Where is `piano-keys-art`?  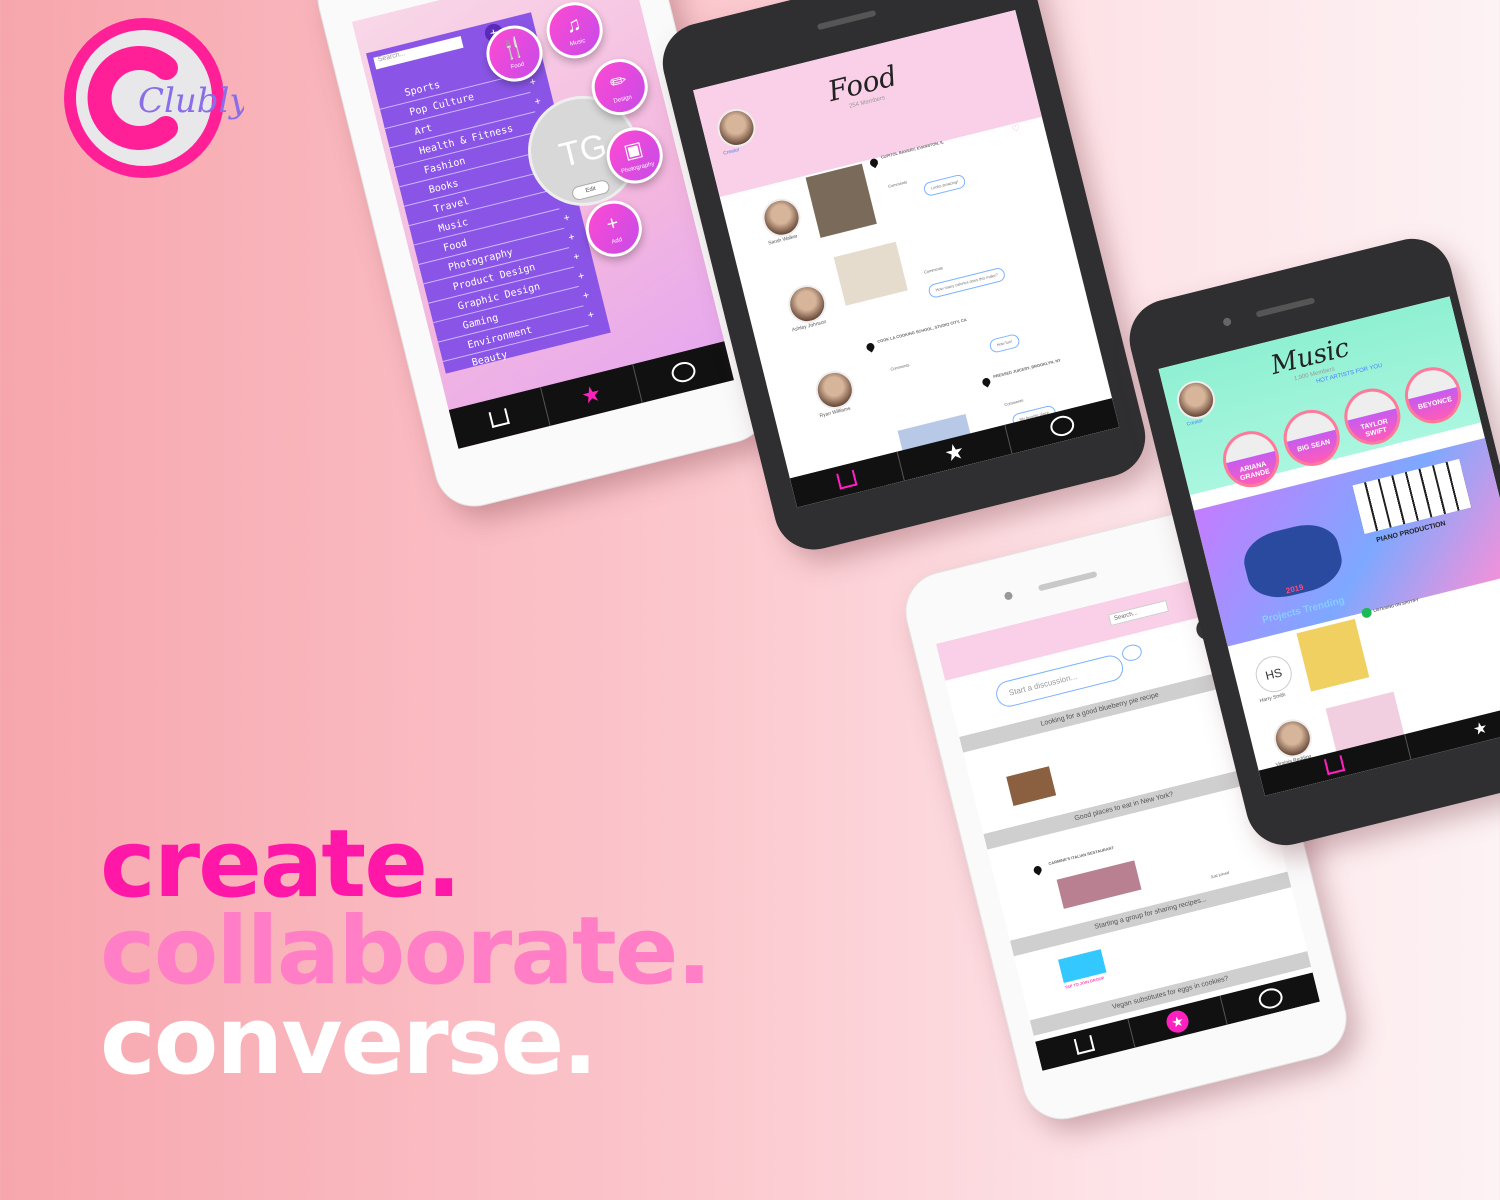 piano-keys-art is located at coordinates (1412, 496).